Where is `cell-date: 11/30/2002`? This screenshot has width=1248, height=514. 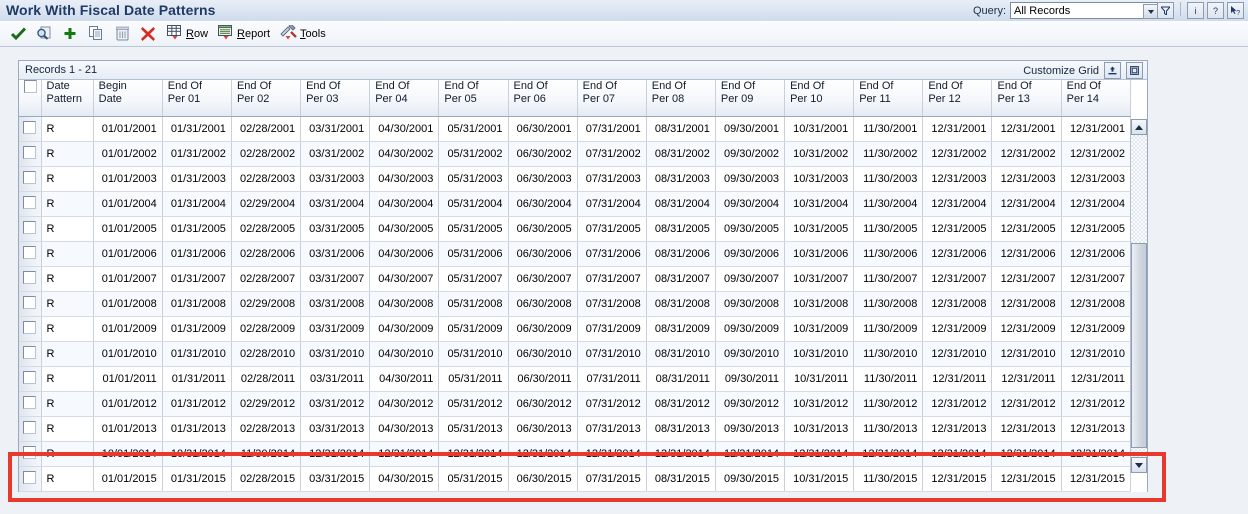
cell-date: 11/30/2002 is located at coordinates (888, 154).